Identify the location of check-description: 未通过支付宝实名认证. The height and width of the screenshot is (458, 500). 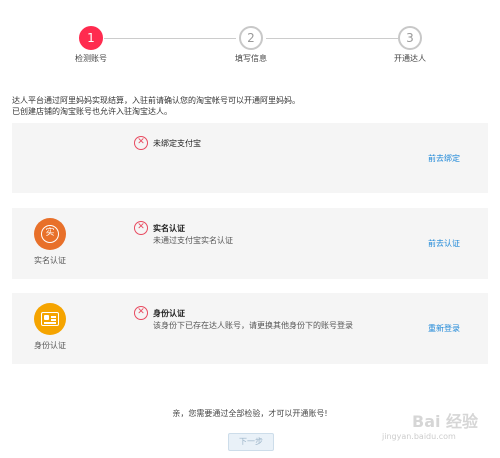
(193, 240).